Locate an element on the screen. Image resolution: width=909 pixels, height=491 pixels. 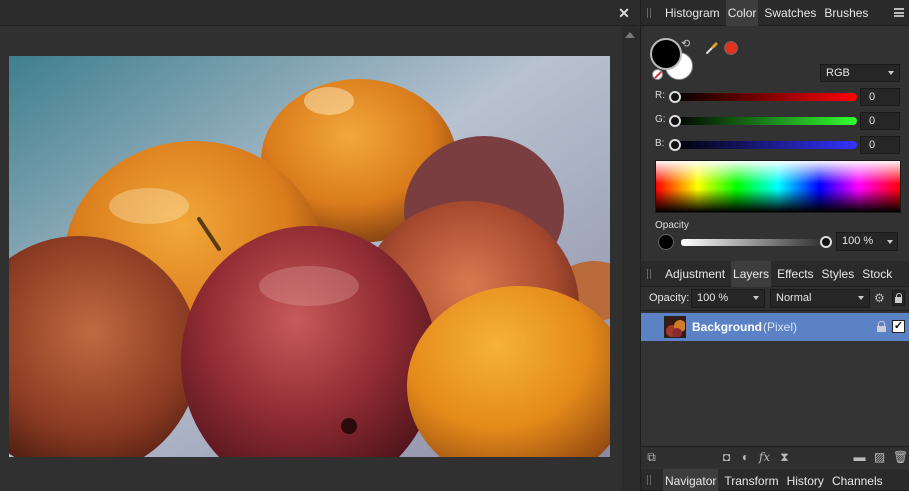
tab-brushes: Brushes is located at coordinates (846, 13).